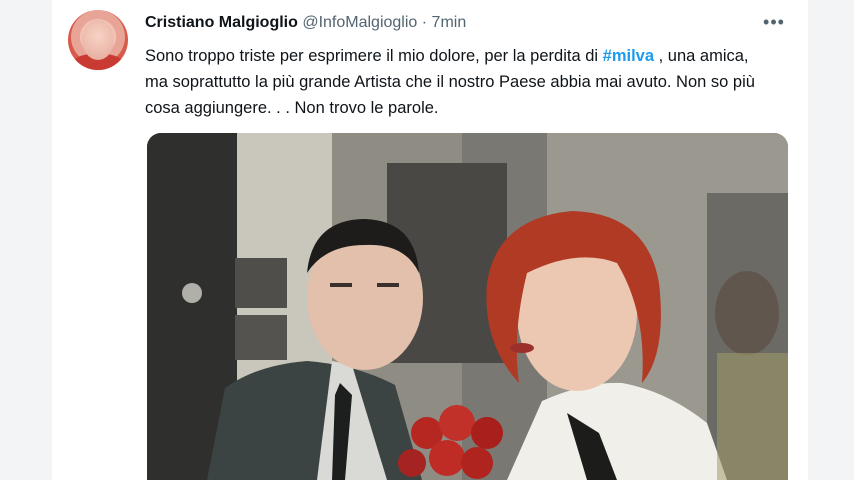  I want to click on more-dots-icon: •••, so click(774, 23).